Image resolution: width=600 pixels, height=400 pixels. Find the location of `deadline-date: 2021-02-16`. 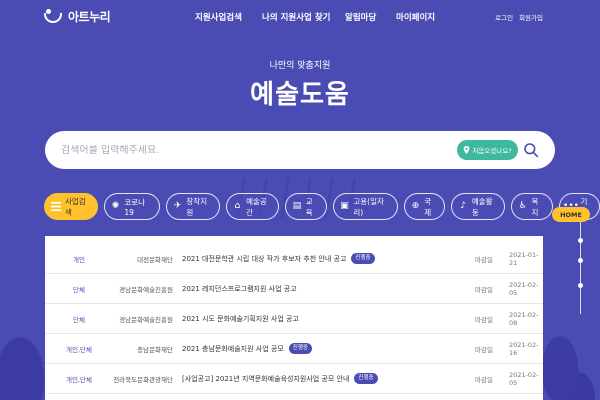

deadline-date: 2021-02-16 is located at coordinates (524, 348).